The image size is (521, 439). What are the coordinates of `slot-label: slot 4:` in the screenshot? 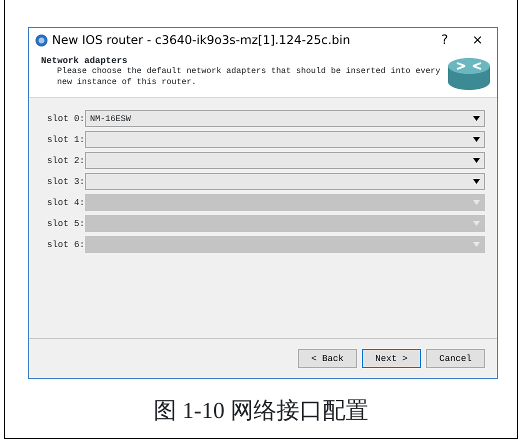 It's located at (66, 203).